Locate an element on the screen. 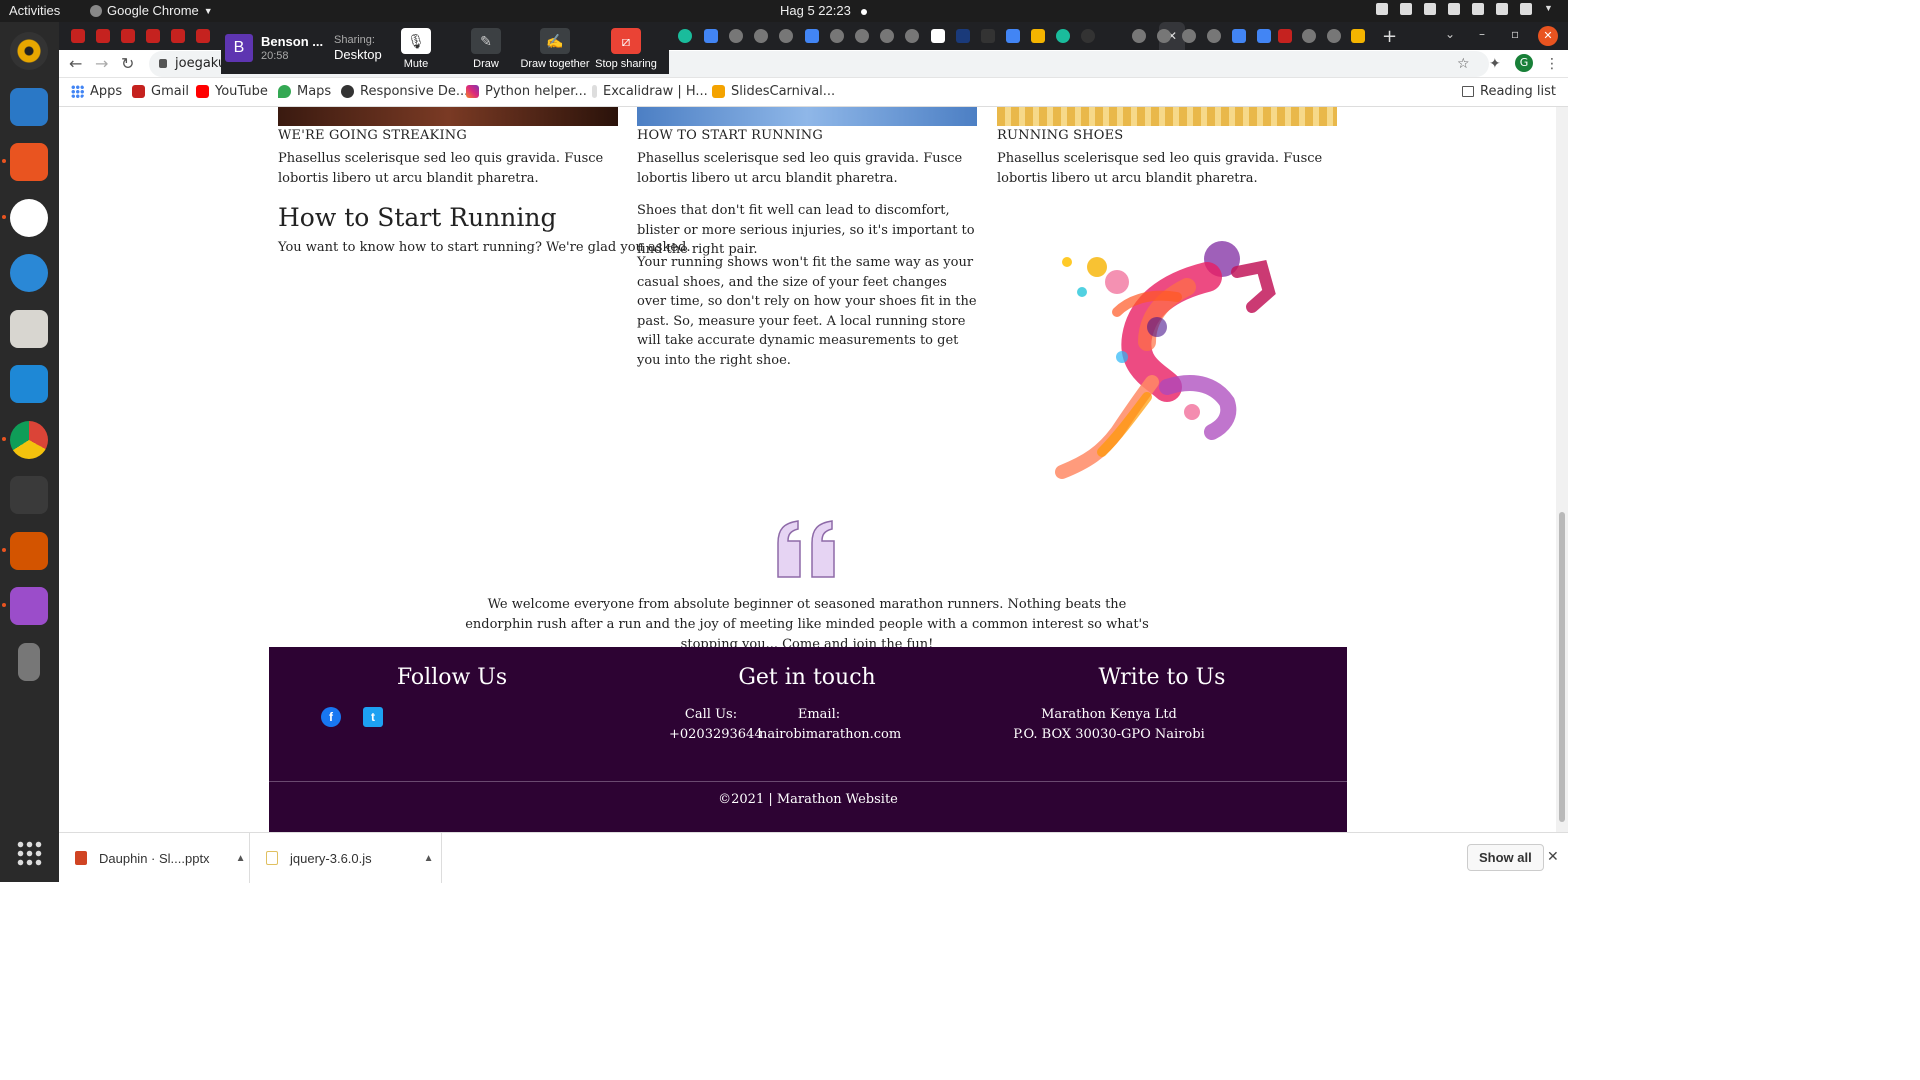 The width and height of the screenshot is (1920, 1080). bookmark-maps: Maps is located at coordinates (304, 91).